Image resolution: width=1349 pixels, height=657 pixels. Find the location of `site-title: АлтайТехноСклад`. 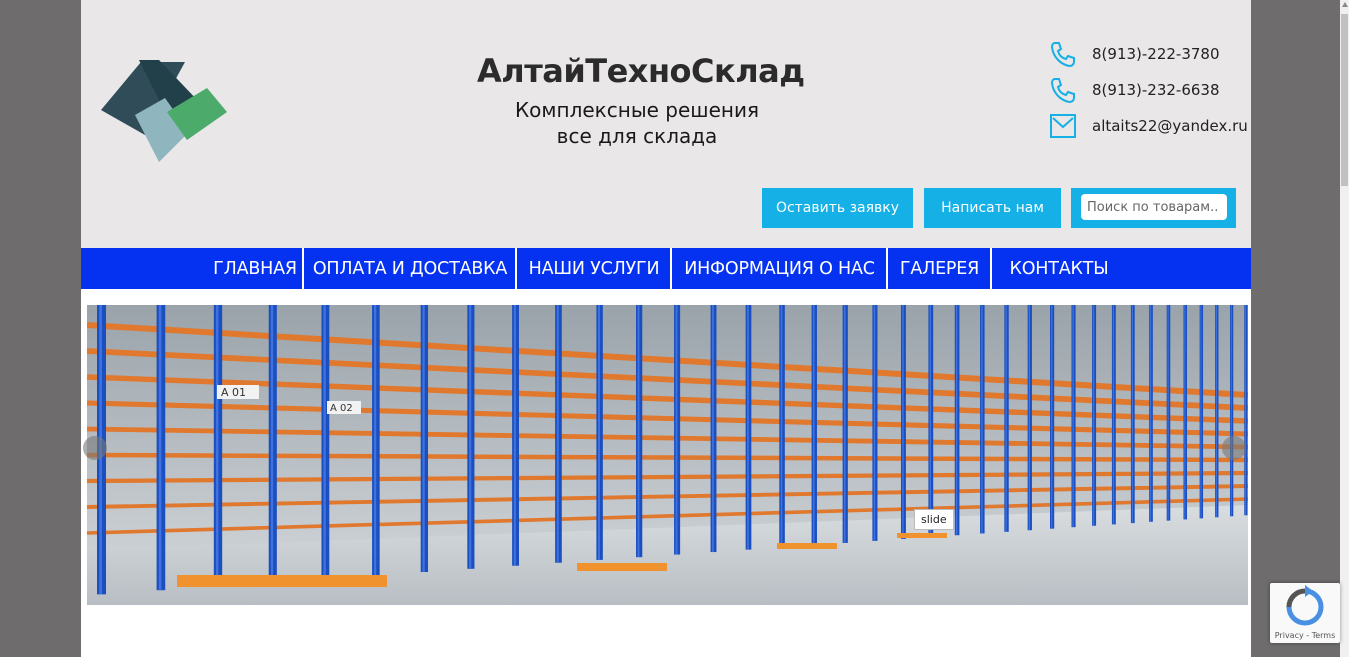

site-title: АлтайТехноСклад is located at coordinates (641, 71).